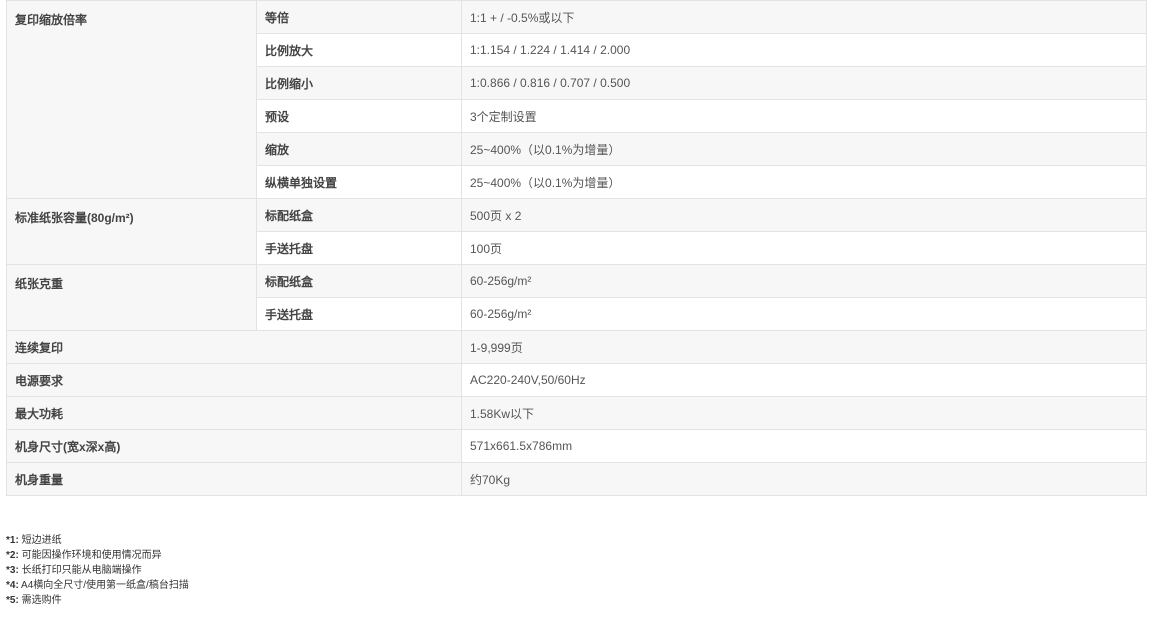 The image size is (1154, 639). I want to click on footnote-text: 长纸打印只能从电脑端操作, so click(81, 570).